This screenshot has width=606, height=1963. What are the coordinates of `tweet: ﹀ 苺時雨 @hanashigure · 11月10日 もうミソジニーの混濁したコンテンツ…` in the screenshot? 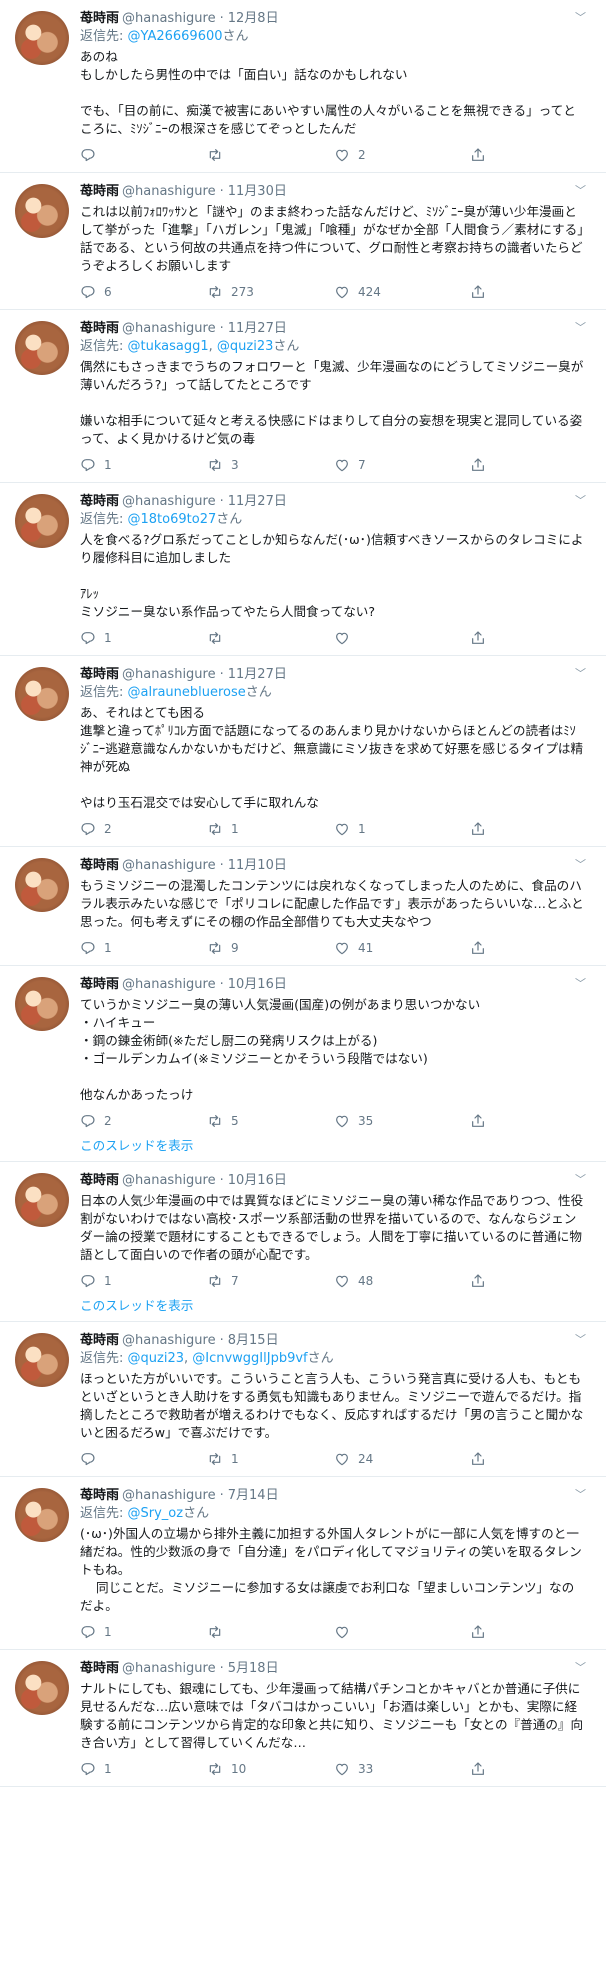 It's located at (303, 906).